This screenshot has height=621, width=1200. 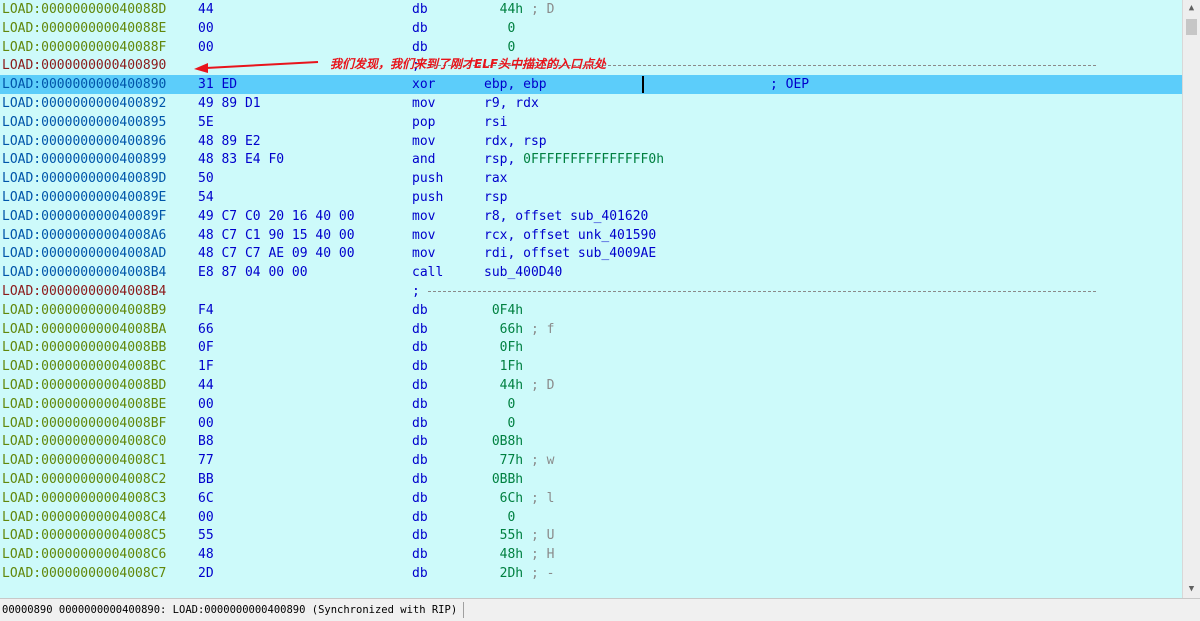 I want to click on scroll-up-arrow-icon: ▲, so click(x=1191, y=8).